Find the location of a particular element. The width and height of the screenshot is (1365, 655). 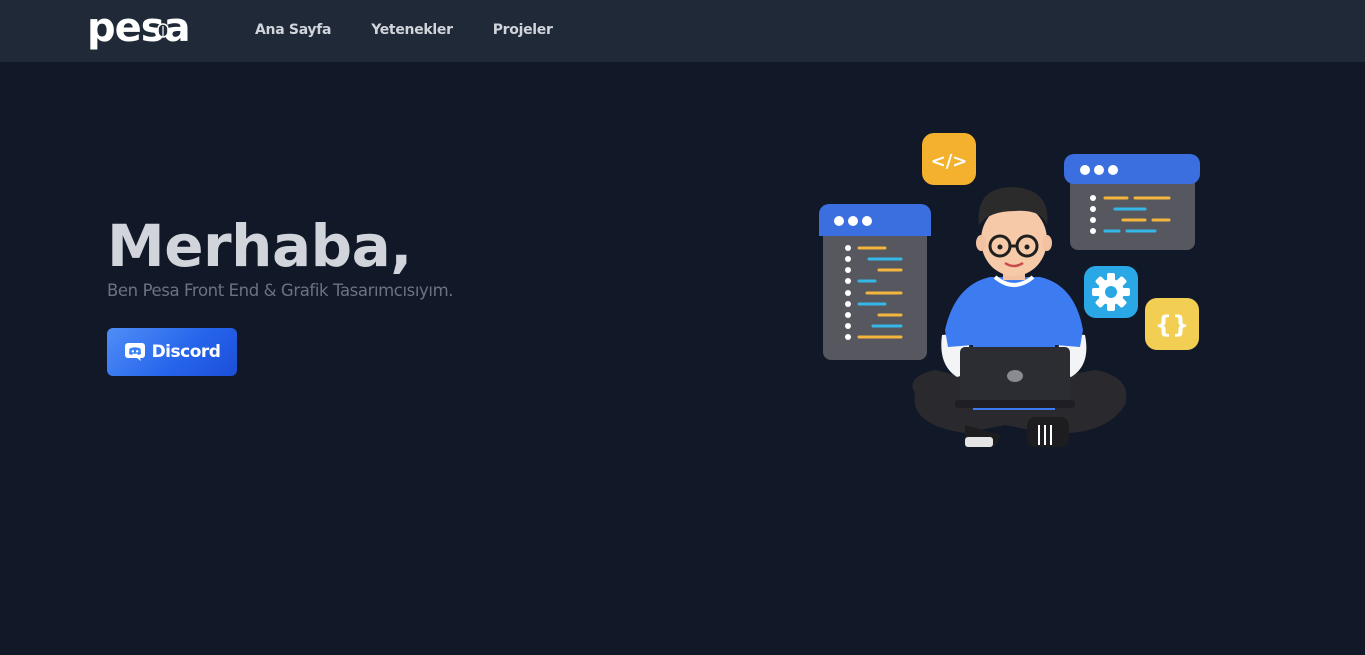

discord-button: Discord is located at coordinates (172, 352).